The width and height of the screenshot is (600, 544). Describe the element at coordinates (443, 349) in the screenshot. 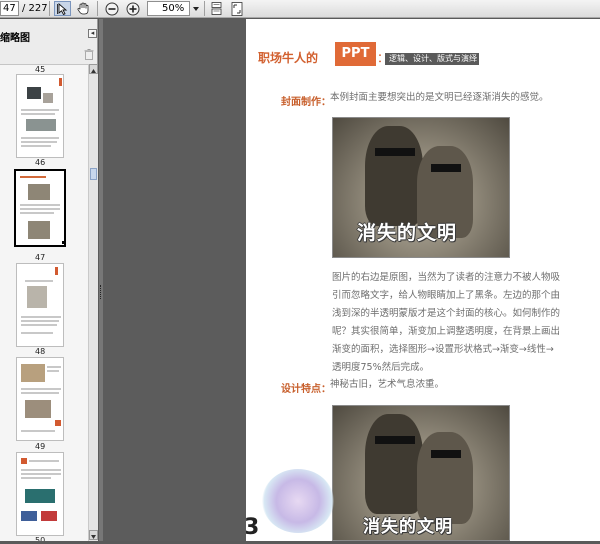

I see `body-line: 渐变的面积，选择图形→设置形状格式→渐变→线性→` at that location.